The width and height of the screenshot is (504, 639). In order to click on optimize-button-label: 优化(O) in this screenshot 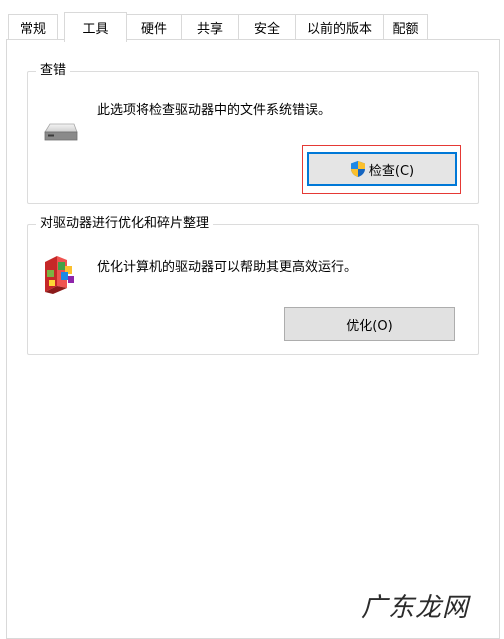, I will do `click(369, 326)`.